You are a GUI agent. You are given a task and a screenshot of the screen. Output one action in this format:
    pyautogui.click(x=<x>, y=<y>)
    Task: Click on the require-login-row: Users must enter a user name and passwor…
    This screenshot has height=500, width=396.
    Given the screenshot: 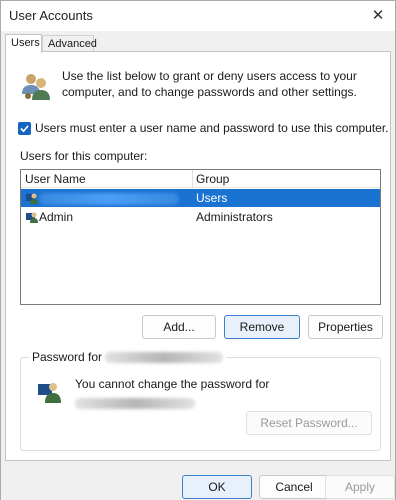 What is the action you would take?
    pyautogui.click(x=203, y=128)
    